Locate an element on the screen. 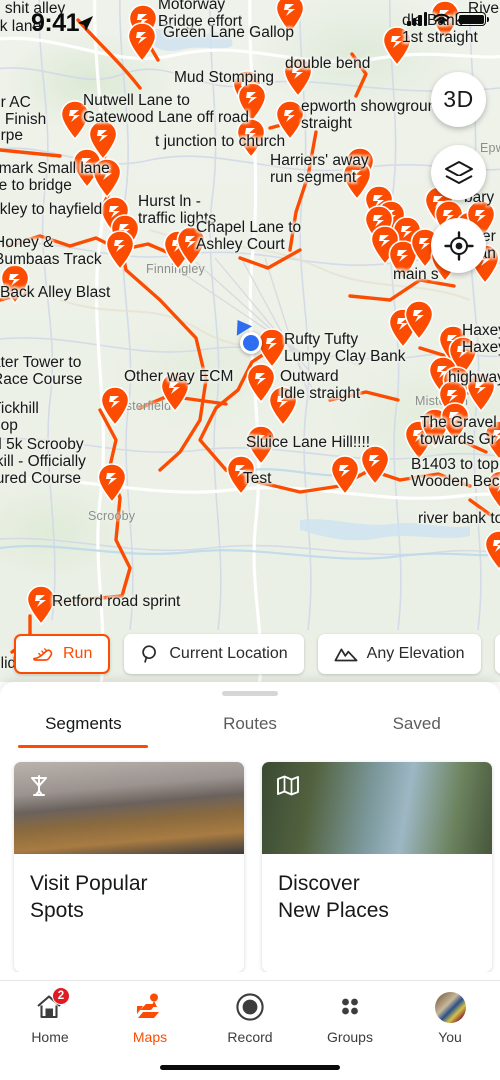 This screenshot has height=1080, width=500. card-title: Discover New Places is located at coordinates (333, 897).